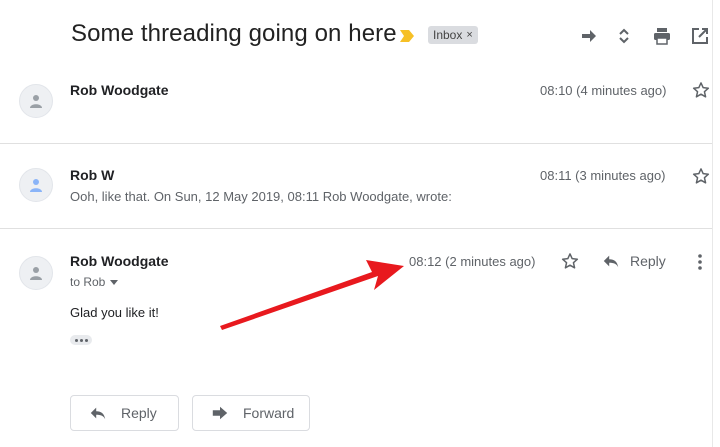 Image resolution: width=720 pixels, height=447 pixels. I want to click on message-time: 08:10 (4 minutes ago), so click(603, 90).